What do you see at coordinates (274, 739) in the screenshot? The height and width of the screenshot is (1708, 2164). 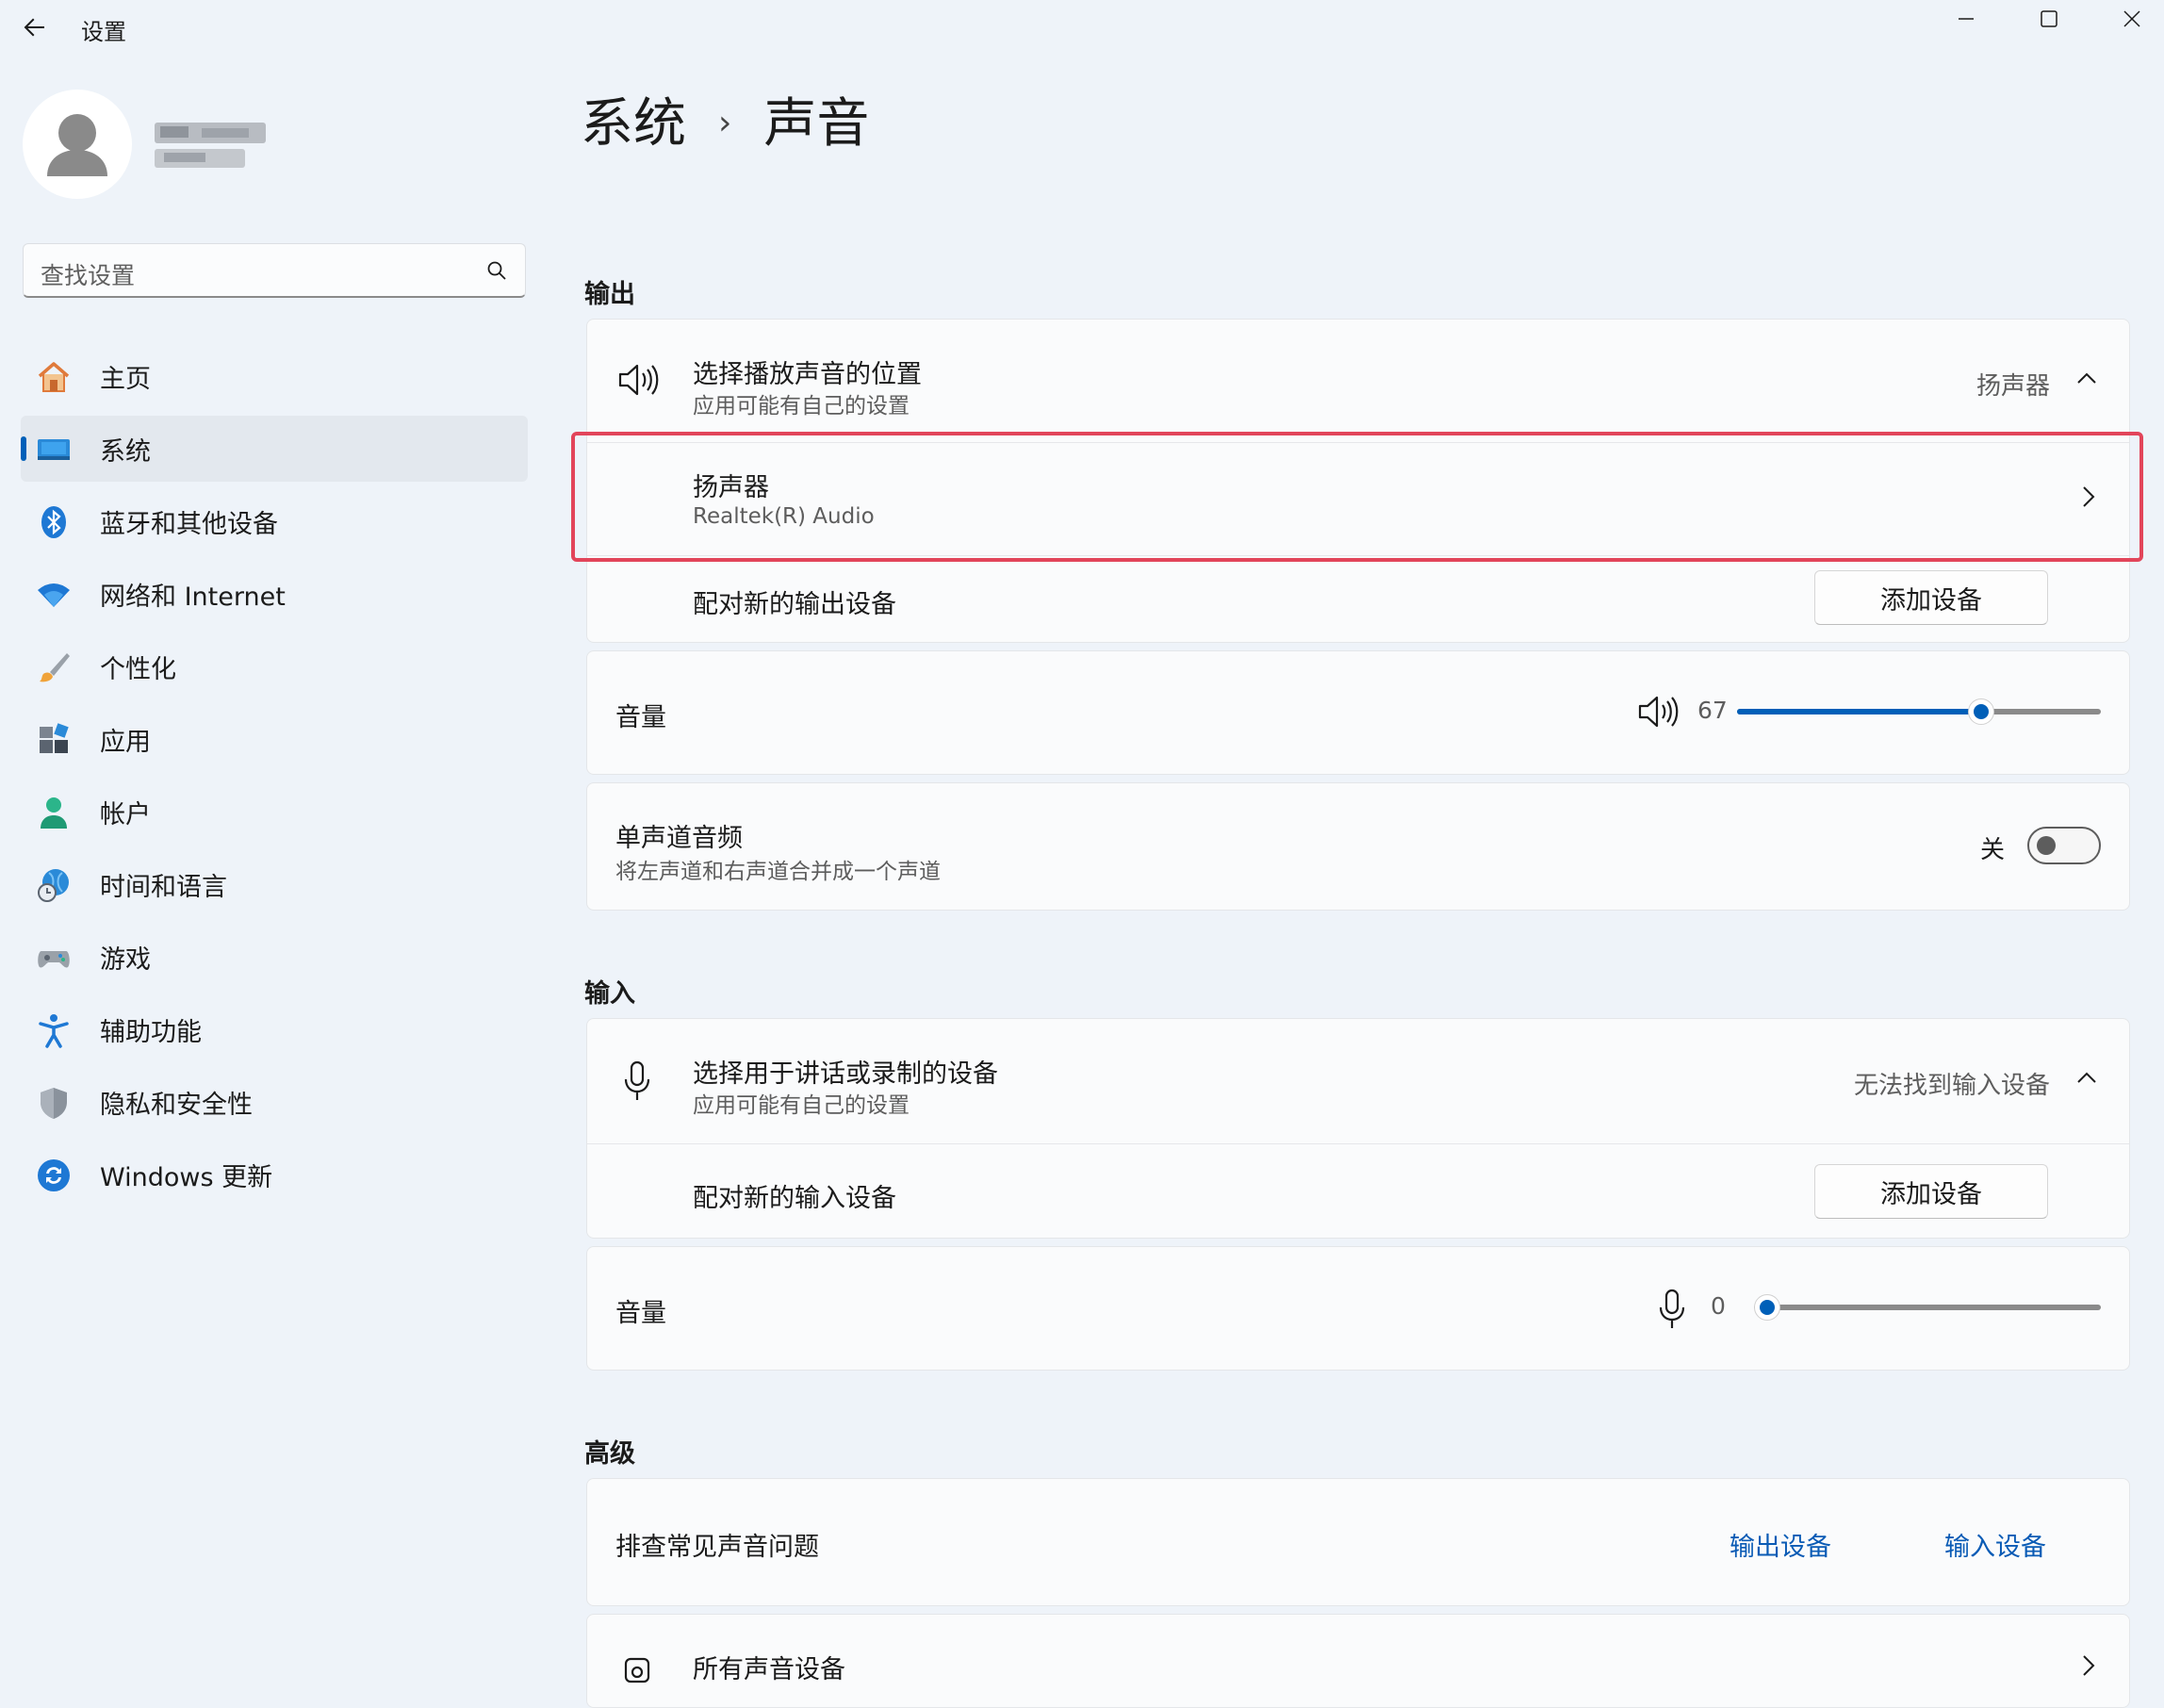 I see `sidebar-item-apps: 应用` at bounding box center [274, 739].